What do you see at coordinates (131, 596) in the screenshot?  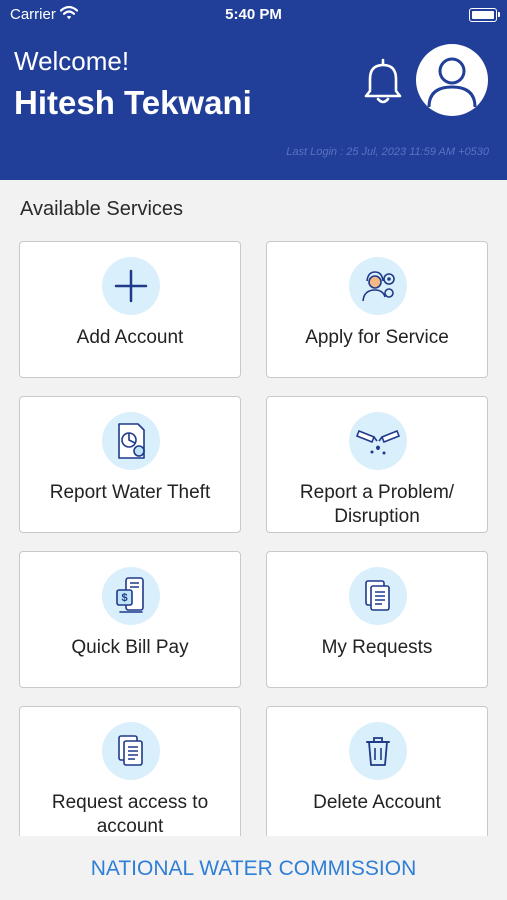 I see `mobile-payment-icon: $` at bounding box center [131, 596].